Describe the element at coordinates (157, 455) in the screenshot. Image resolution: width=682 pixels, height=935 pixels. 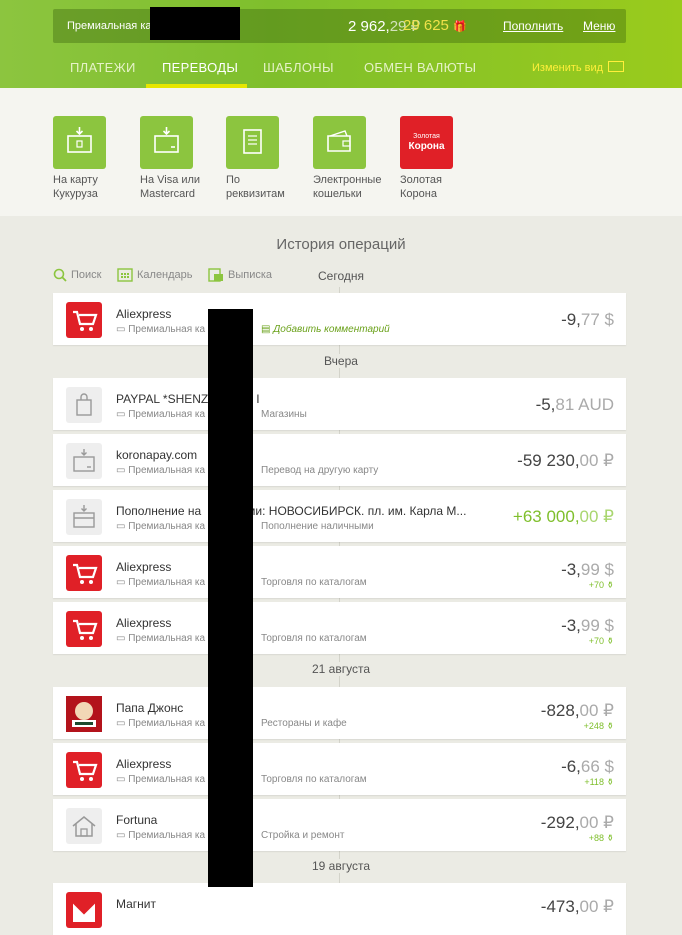
I see `merchant-name: koronapay.com` at that location.